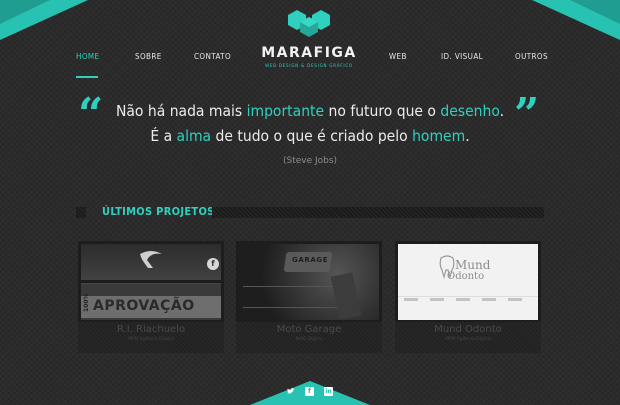 The image size is (620, 405). What do you see at coordinates (151, 259) in the screenshot?
I see `riachuelo-logo-icon` at bounding box center [151, 259].